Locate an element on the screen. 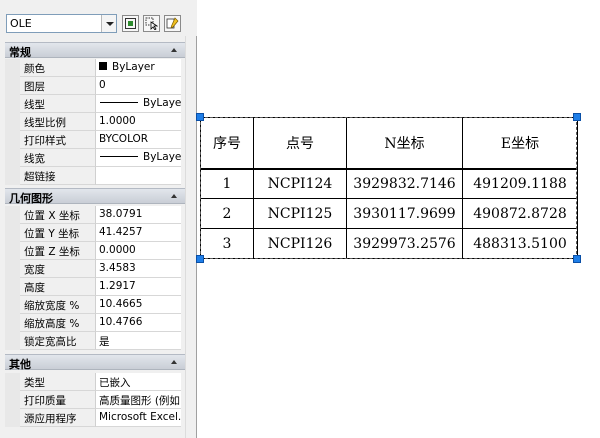  quick-select-icon is located at coordinates (172, 23).